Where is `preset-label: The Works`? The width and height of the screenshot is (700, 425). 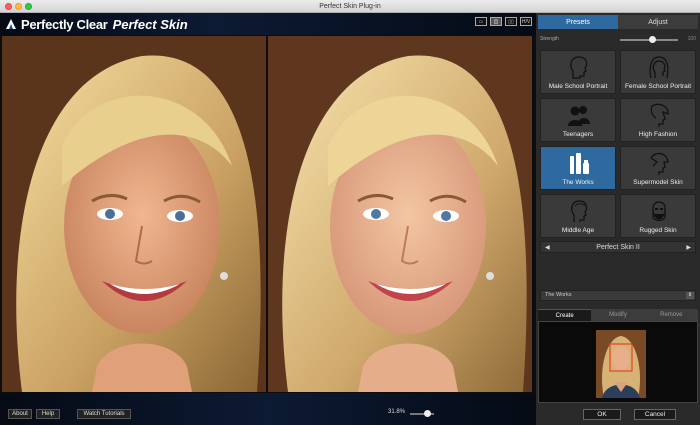 preset-label: The Works is located at coordinates (578, 182).